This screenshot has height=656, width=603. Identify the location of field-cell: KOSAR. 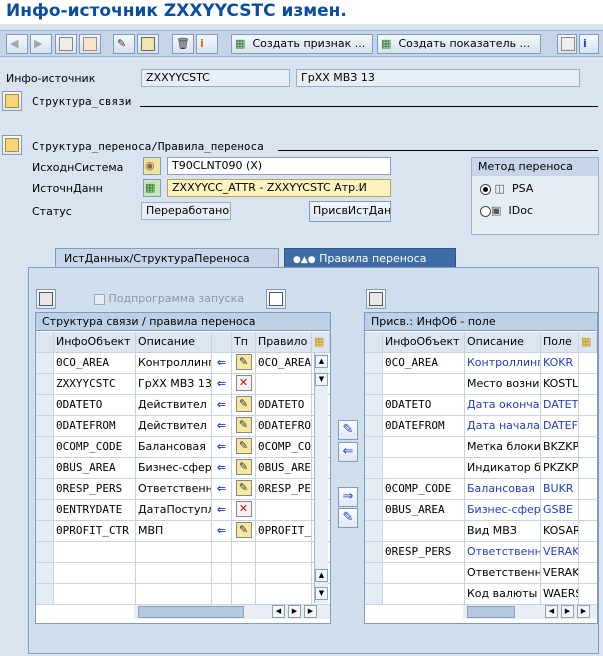
(560, 531).